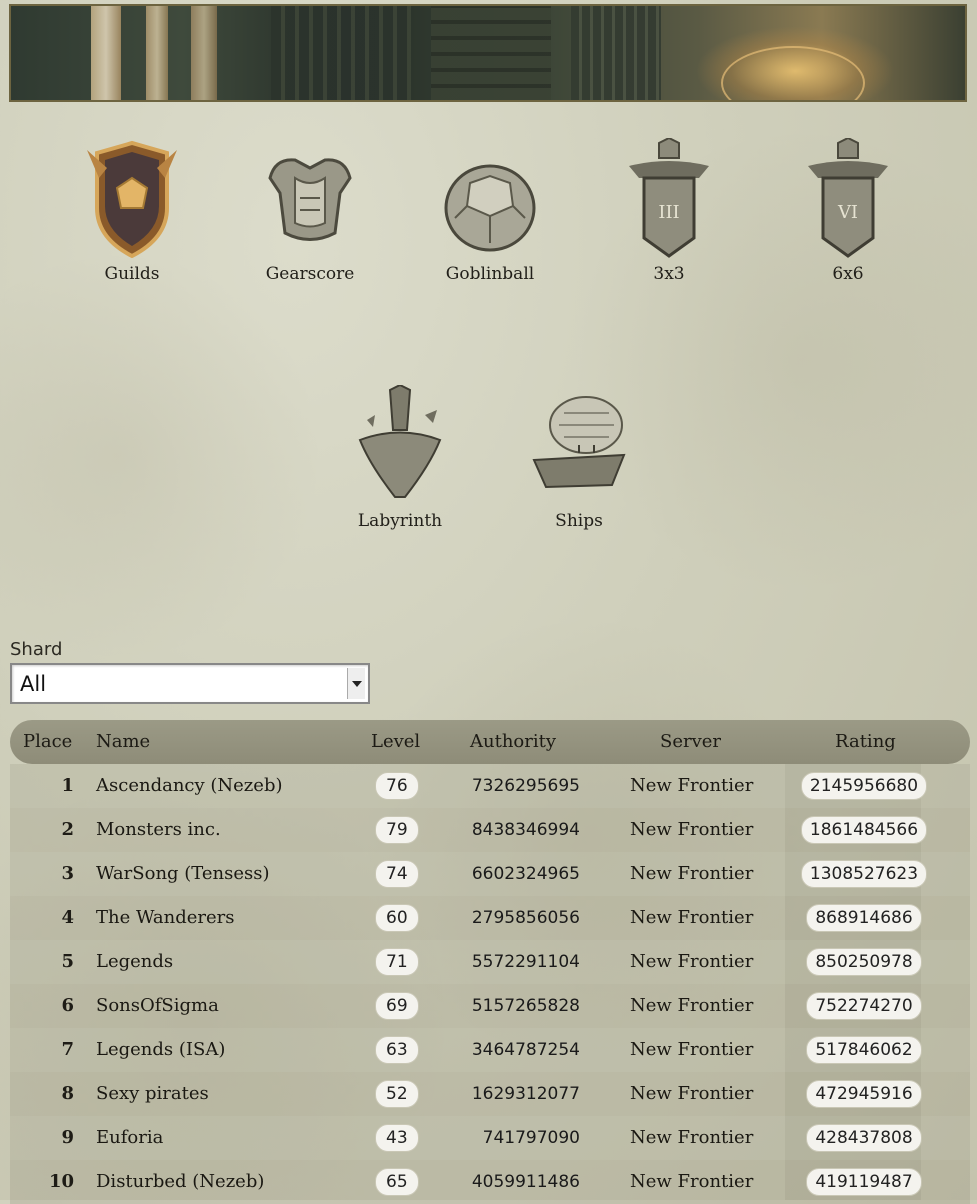 The height and width of the screenshot is (1204, 977). Describe the element at coordinates (864, 1138) in the screenshot. I see `row-rating: 428437808` at that location.